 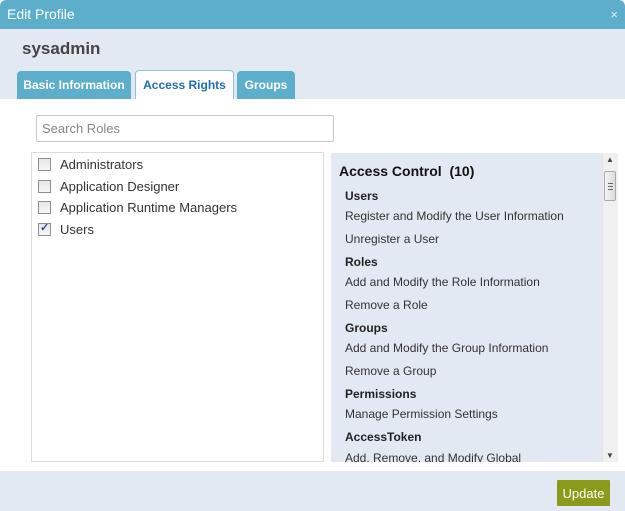 I want to click on role-item-application-runtime-managers: Application Runtime Managers, so click(x=137, y=207).